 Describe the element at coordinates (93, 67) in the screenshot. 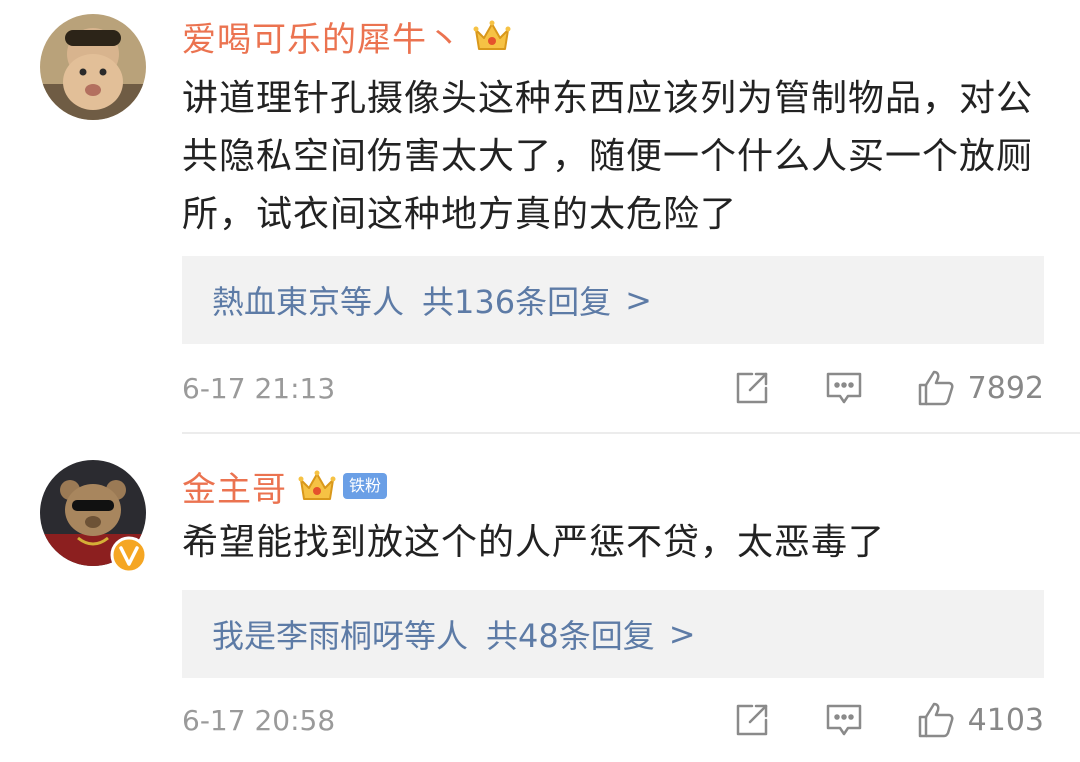

I see `avatar` at that location.